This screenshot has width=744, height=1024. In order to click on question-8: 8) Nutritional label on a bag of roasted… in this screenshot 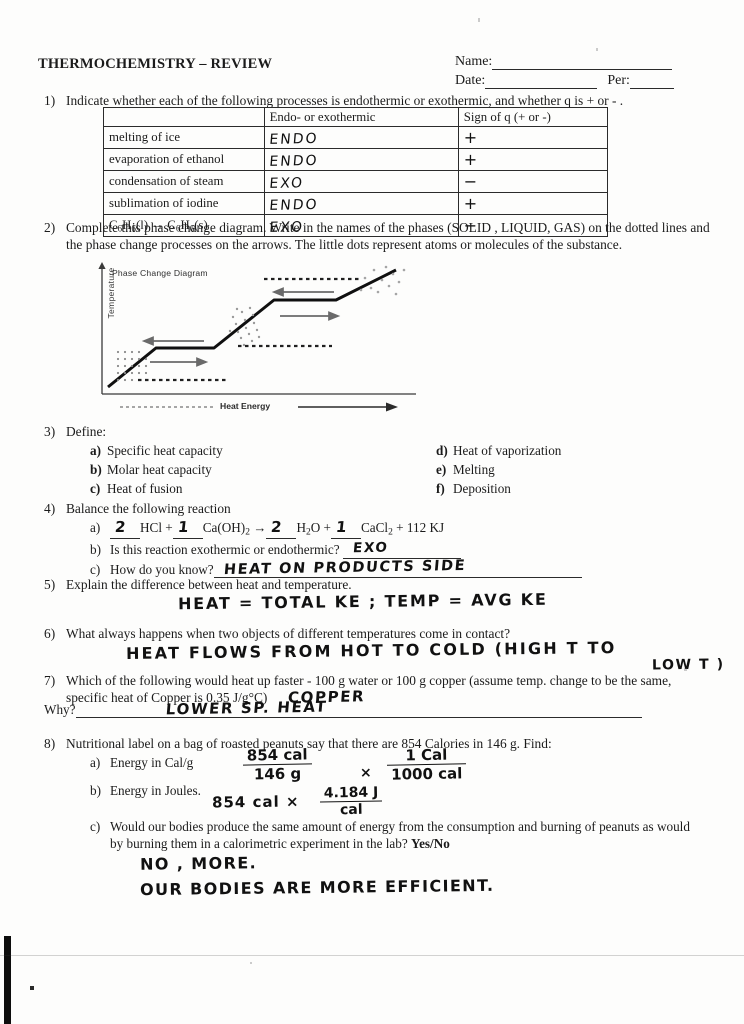, I will do `click(374, 743)`.